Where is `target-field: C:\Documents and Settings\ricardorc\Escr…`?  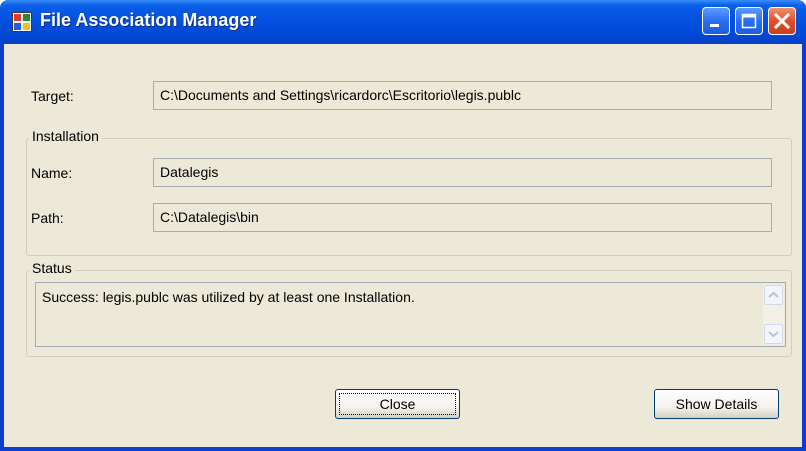 target-field: C:\Documents and Settings\ricardorc\Escr… is located at coordinates (462, 95).